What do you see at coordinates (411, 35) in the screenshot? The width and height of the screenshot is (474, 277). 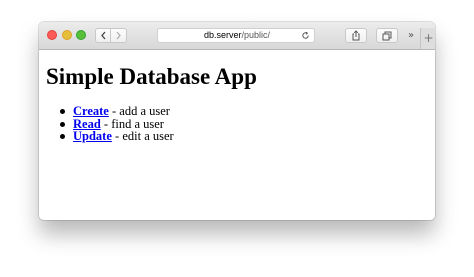 I see `toolbar-overflow-button: »` at bounding box center [411, 35].